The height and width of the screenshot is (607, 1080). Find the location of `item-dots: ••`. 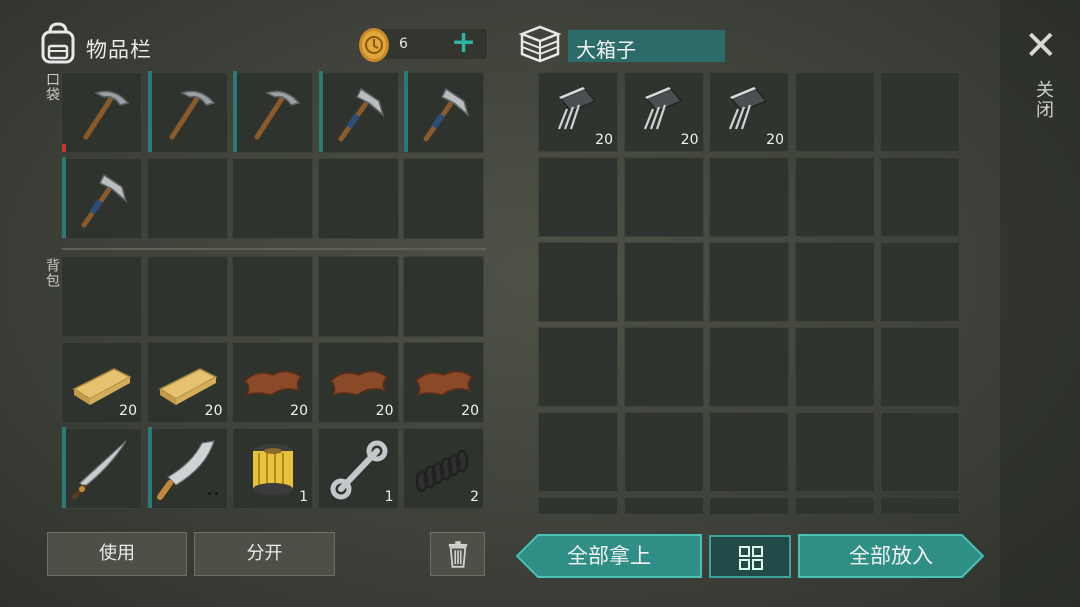

item-dots: •• is located at coordinates (213, 494).